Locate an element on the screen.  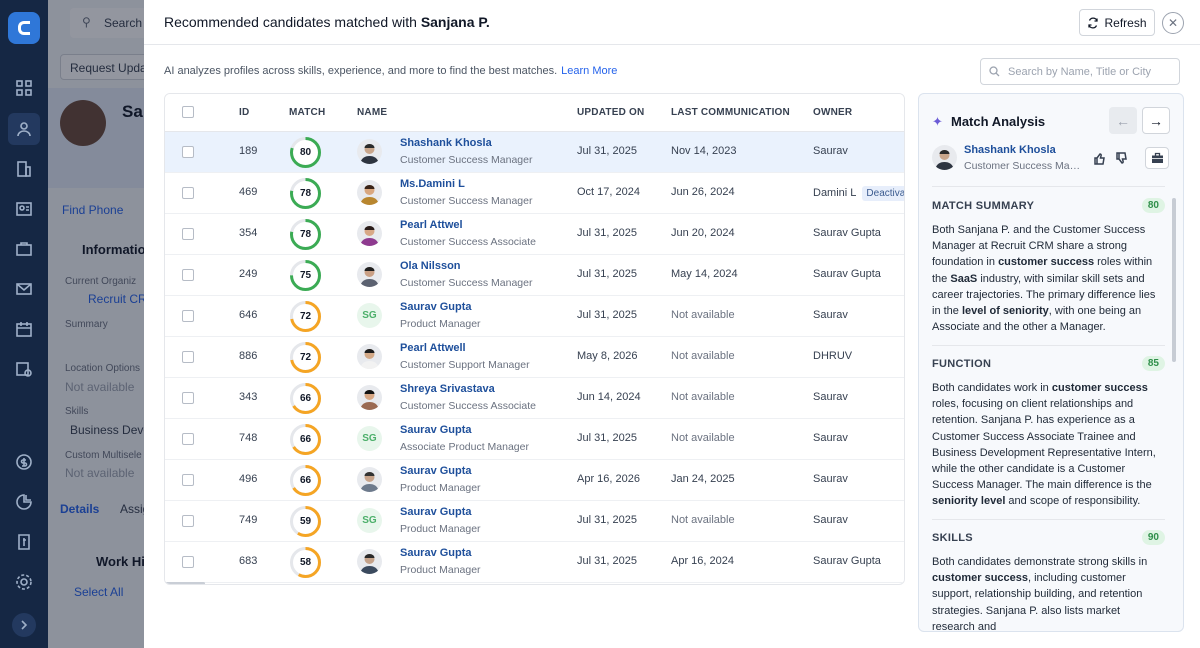
owner-cell: Damini L Deactivate is located at coordinates (858, 193).